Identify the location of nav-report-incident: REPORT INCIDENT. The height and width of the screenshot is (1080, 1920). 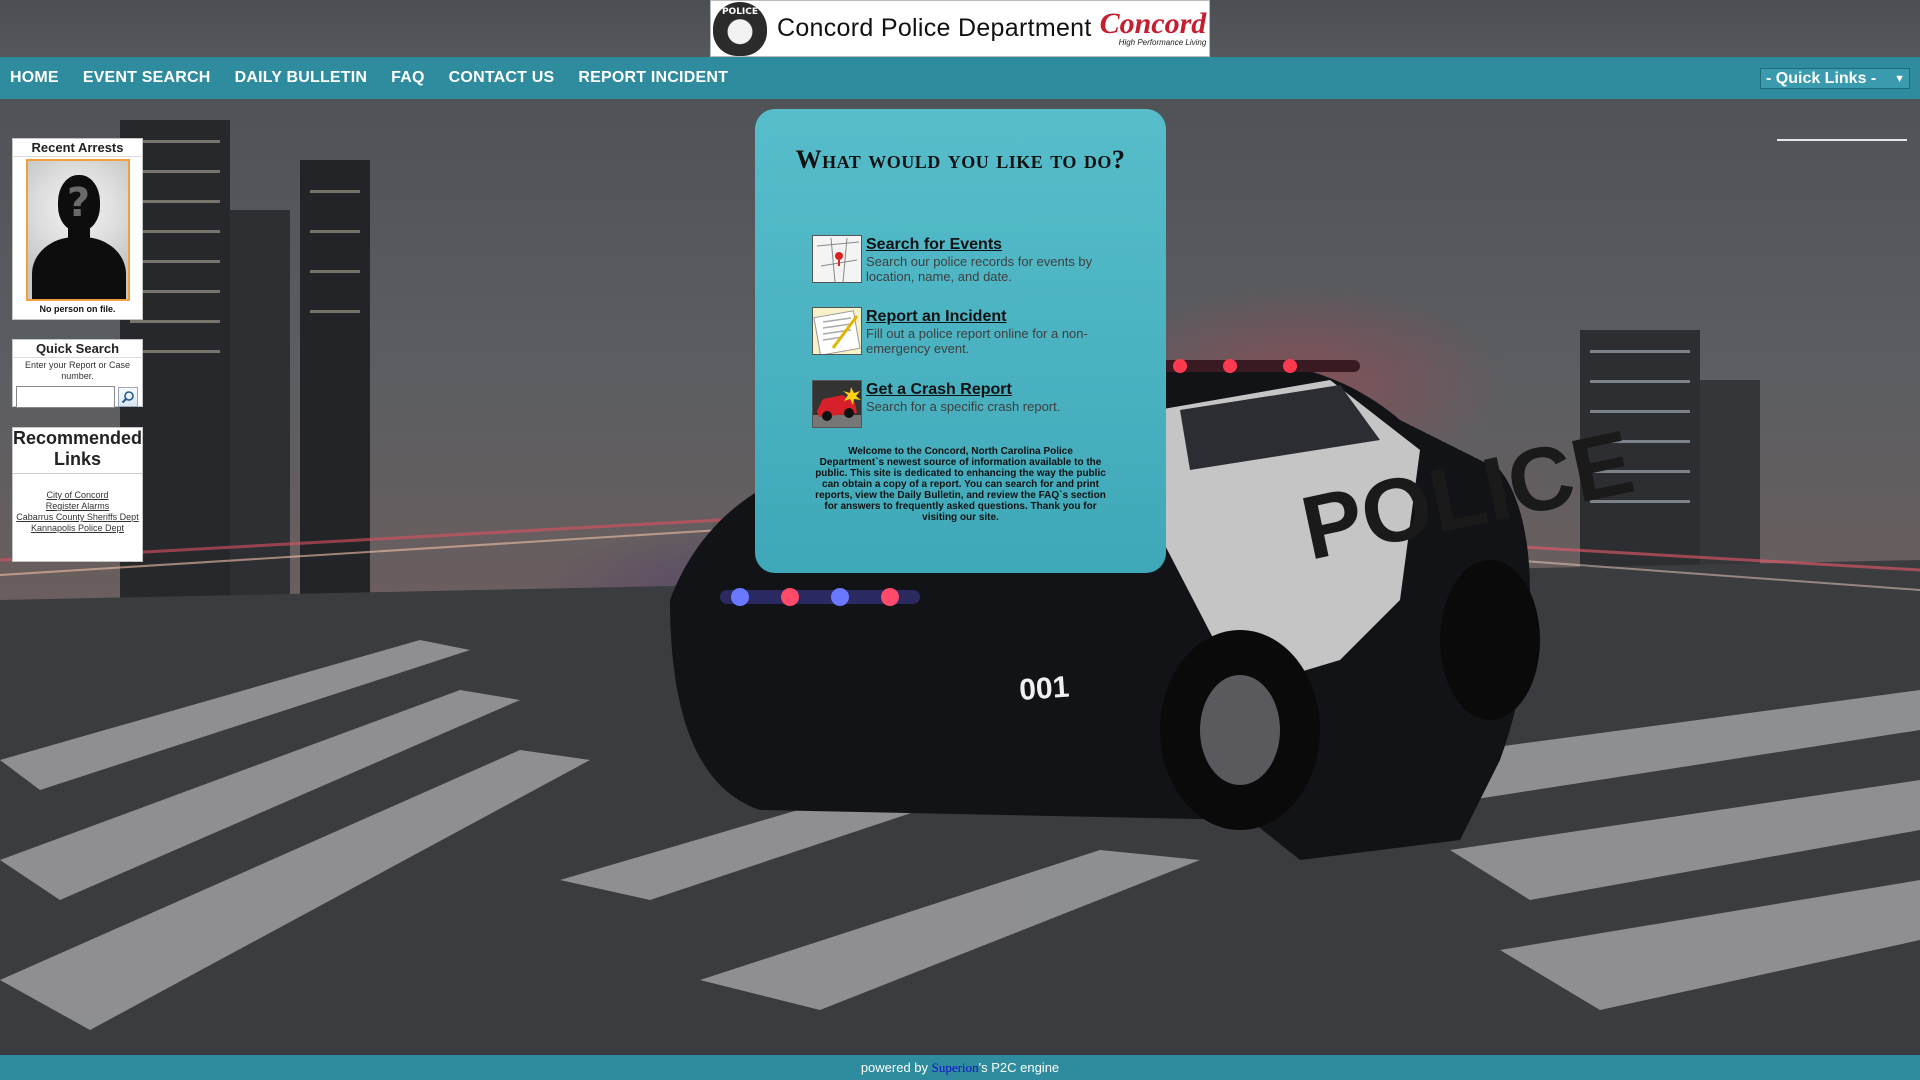
(653, 78).